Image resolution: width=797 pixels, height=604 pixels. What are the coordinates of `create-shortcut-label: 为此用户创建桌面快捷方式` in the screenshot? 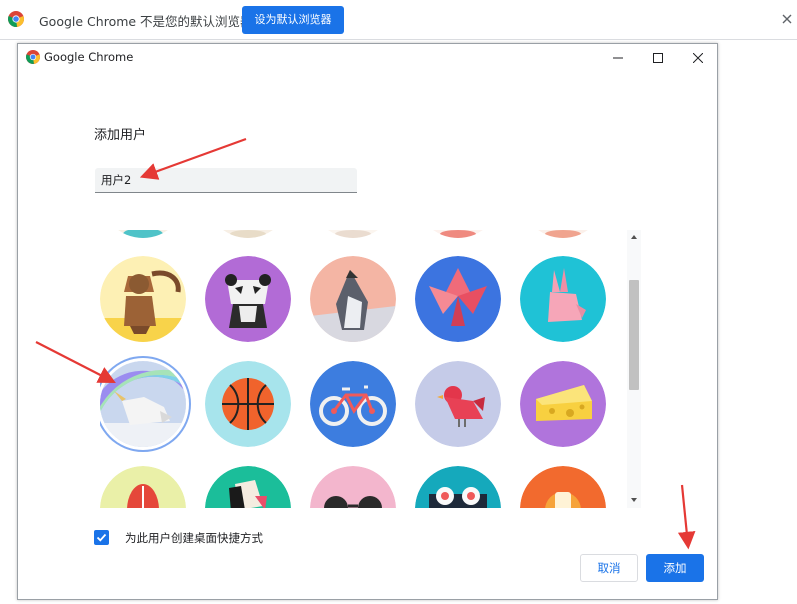 It's located at (194, 538).